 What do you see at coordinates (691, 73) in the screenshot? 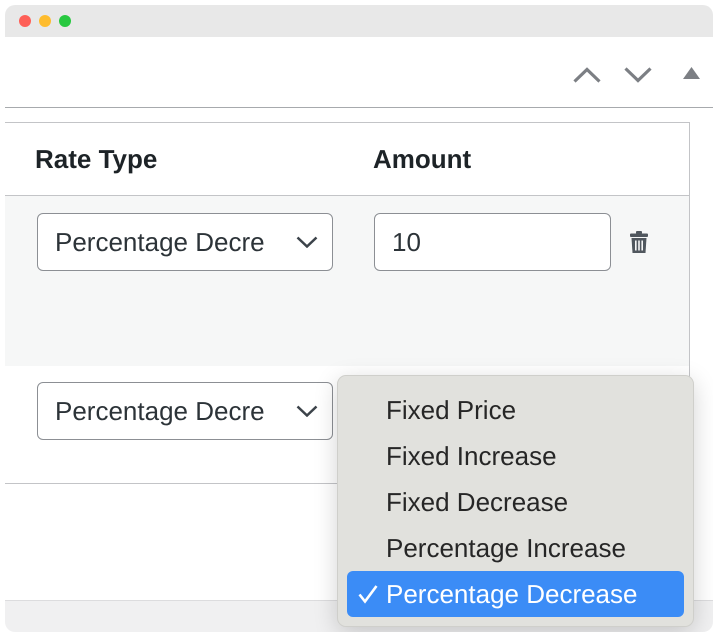
I see `triangle-up-icon` at bounding box center [691, 73].